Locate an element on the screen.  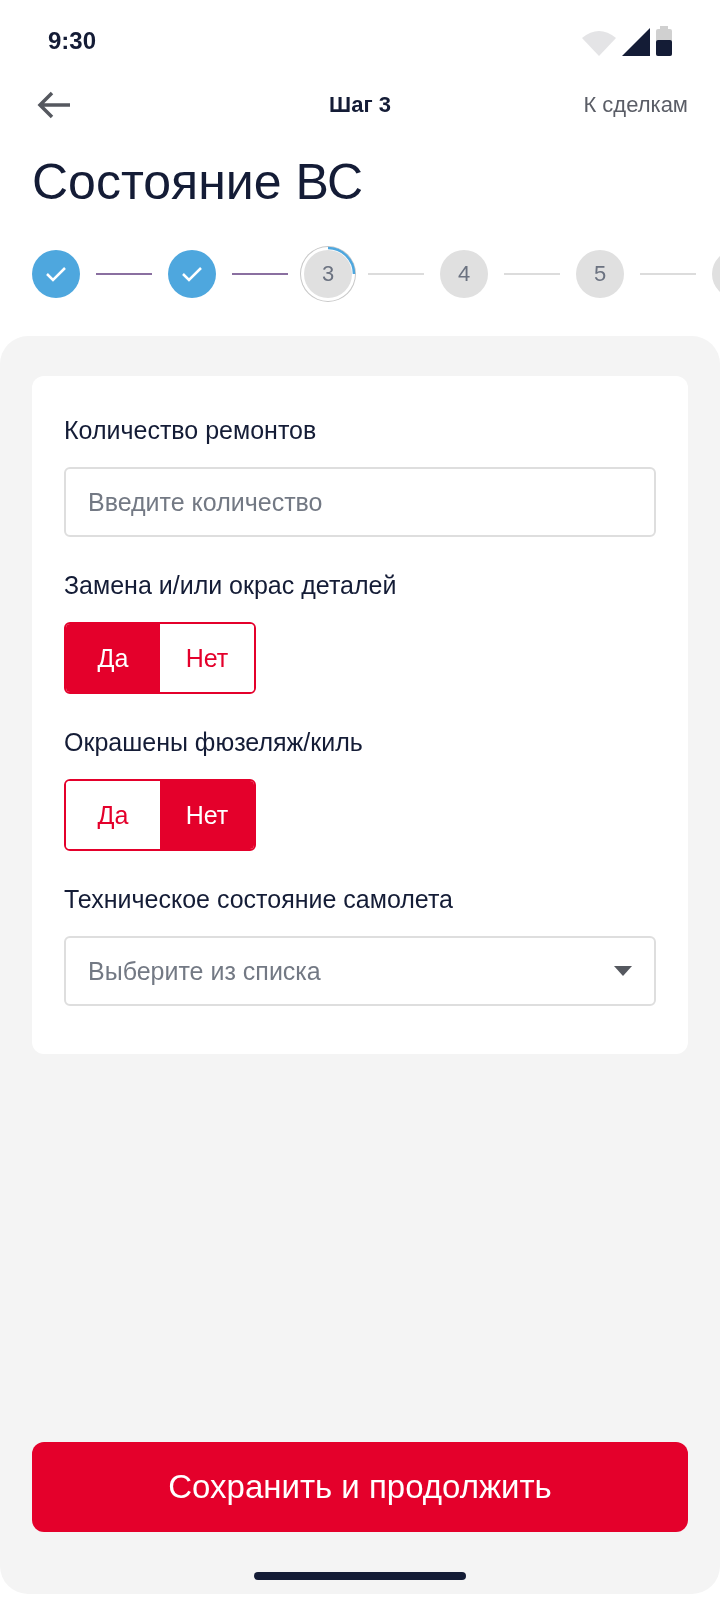
battery-icon is located at coordinates (664, 41).